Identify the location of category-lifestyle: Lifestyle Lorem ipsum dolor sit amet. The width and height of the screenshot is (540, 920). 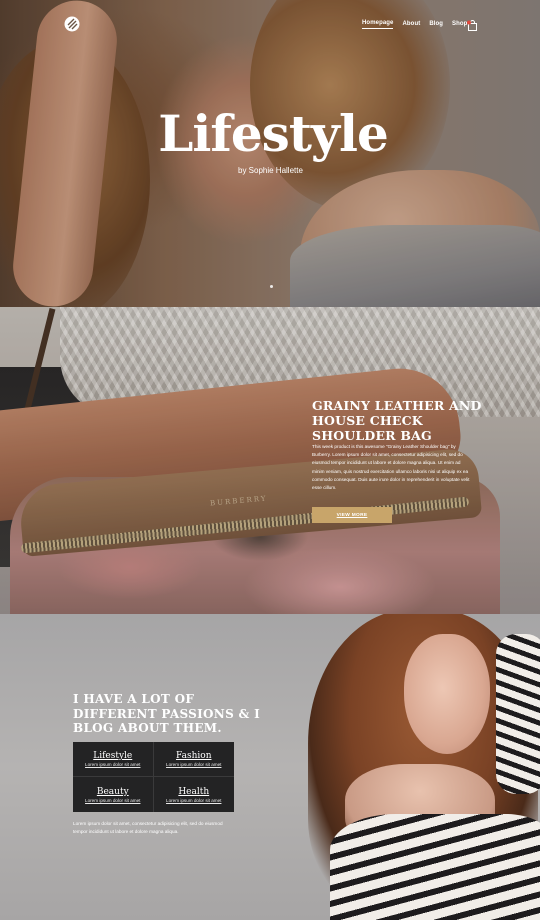
(113, 759).